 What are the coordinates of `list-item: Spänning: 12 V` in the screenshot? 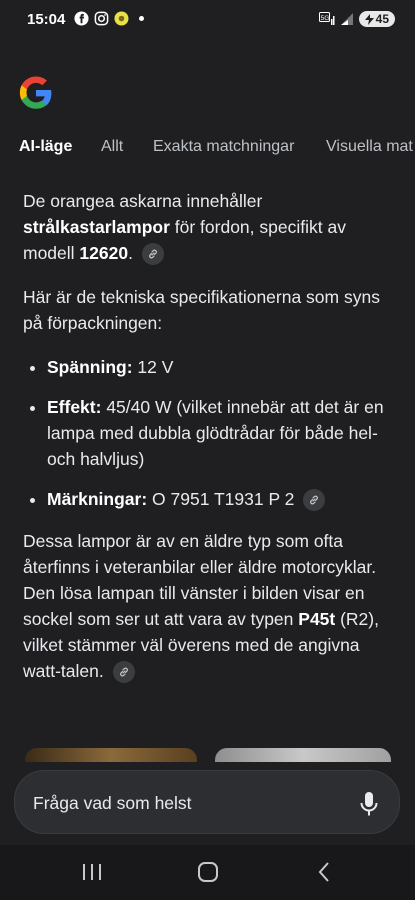 It's located at (220, 367).